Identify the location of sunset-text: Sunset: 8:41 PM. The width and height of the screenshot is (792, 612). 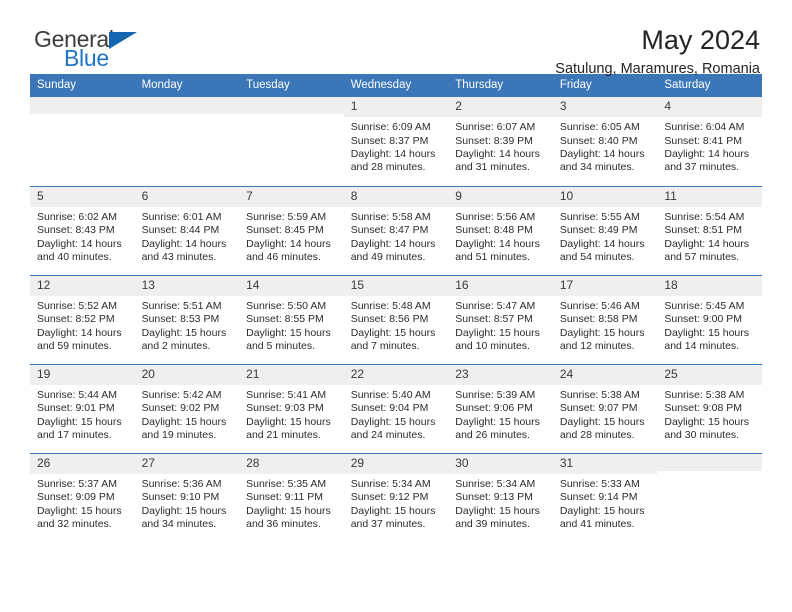
(703, 140).